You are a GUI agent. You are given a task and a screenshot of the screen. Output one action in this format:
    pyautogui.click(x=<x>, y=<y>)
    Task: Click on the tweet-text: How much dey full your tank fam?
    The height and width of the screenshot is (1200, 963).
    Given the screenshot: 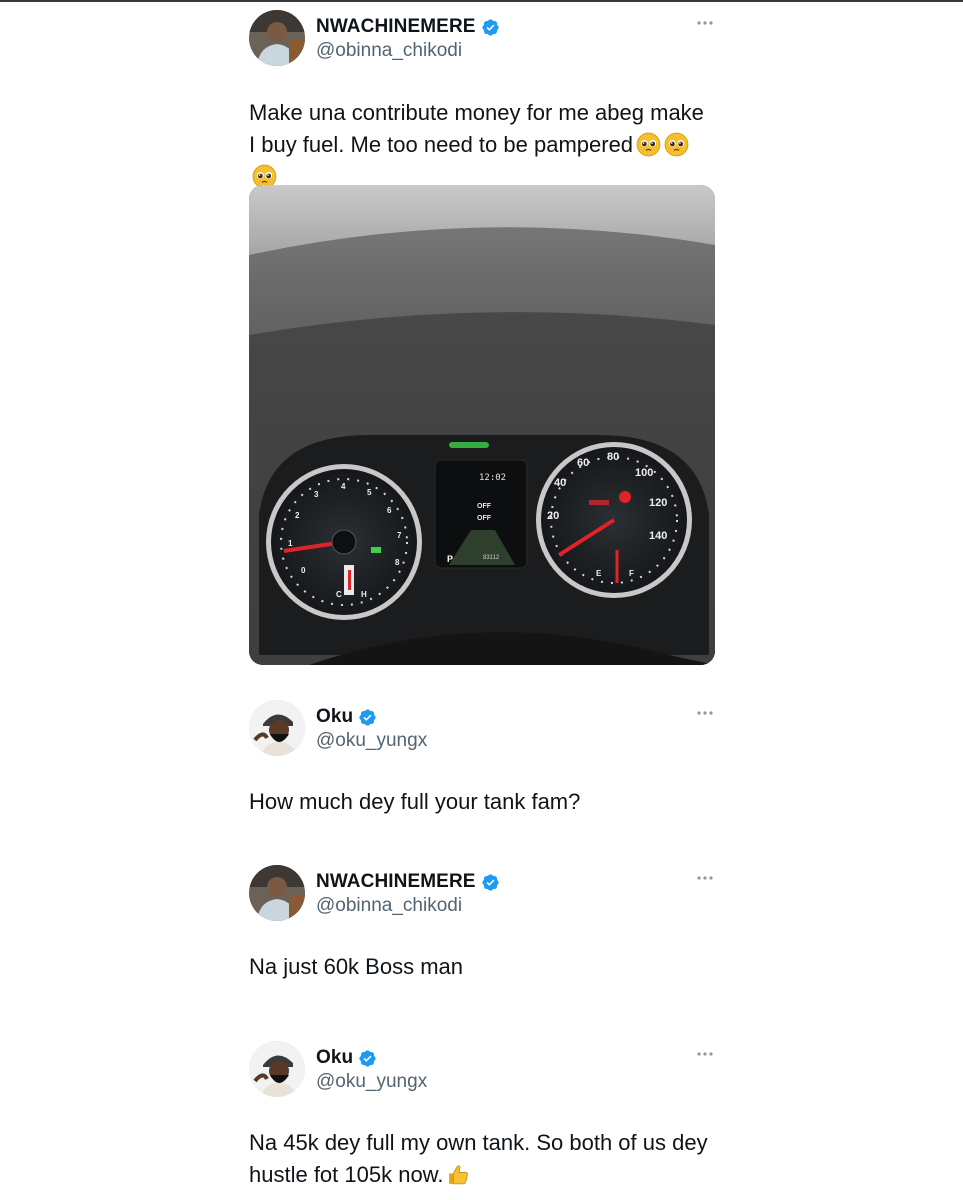 What is the action you would take?
    pyautogui.click(x=415, y=801)
    